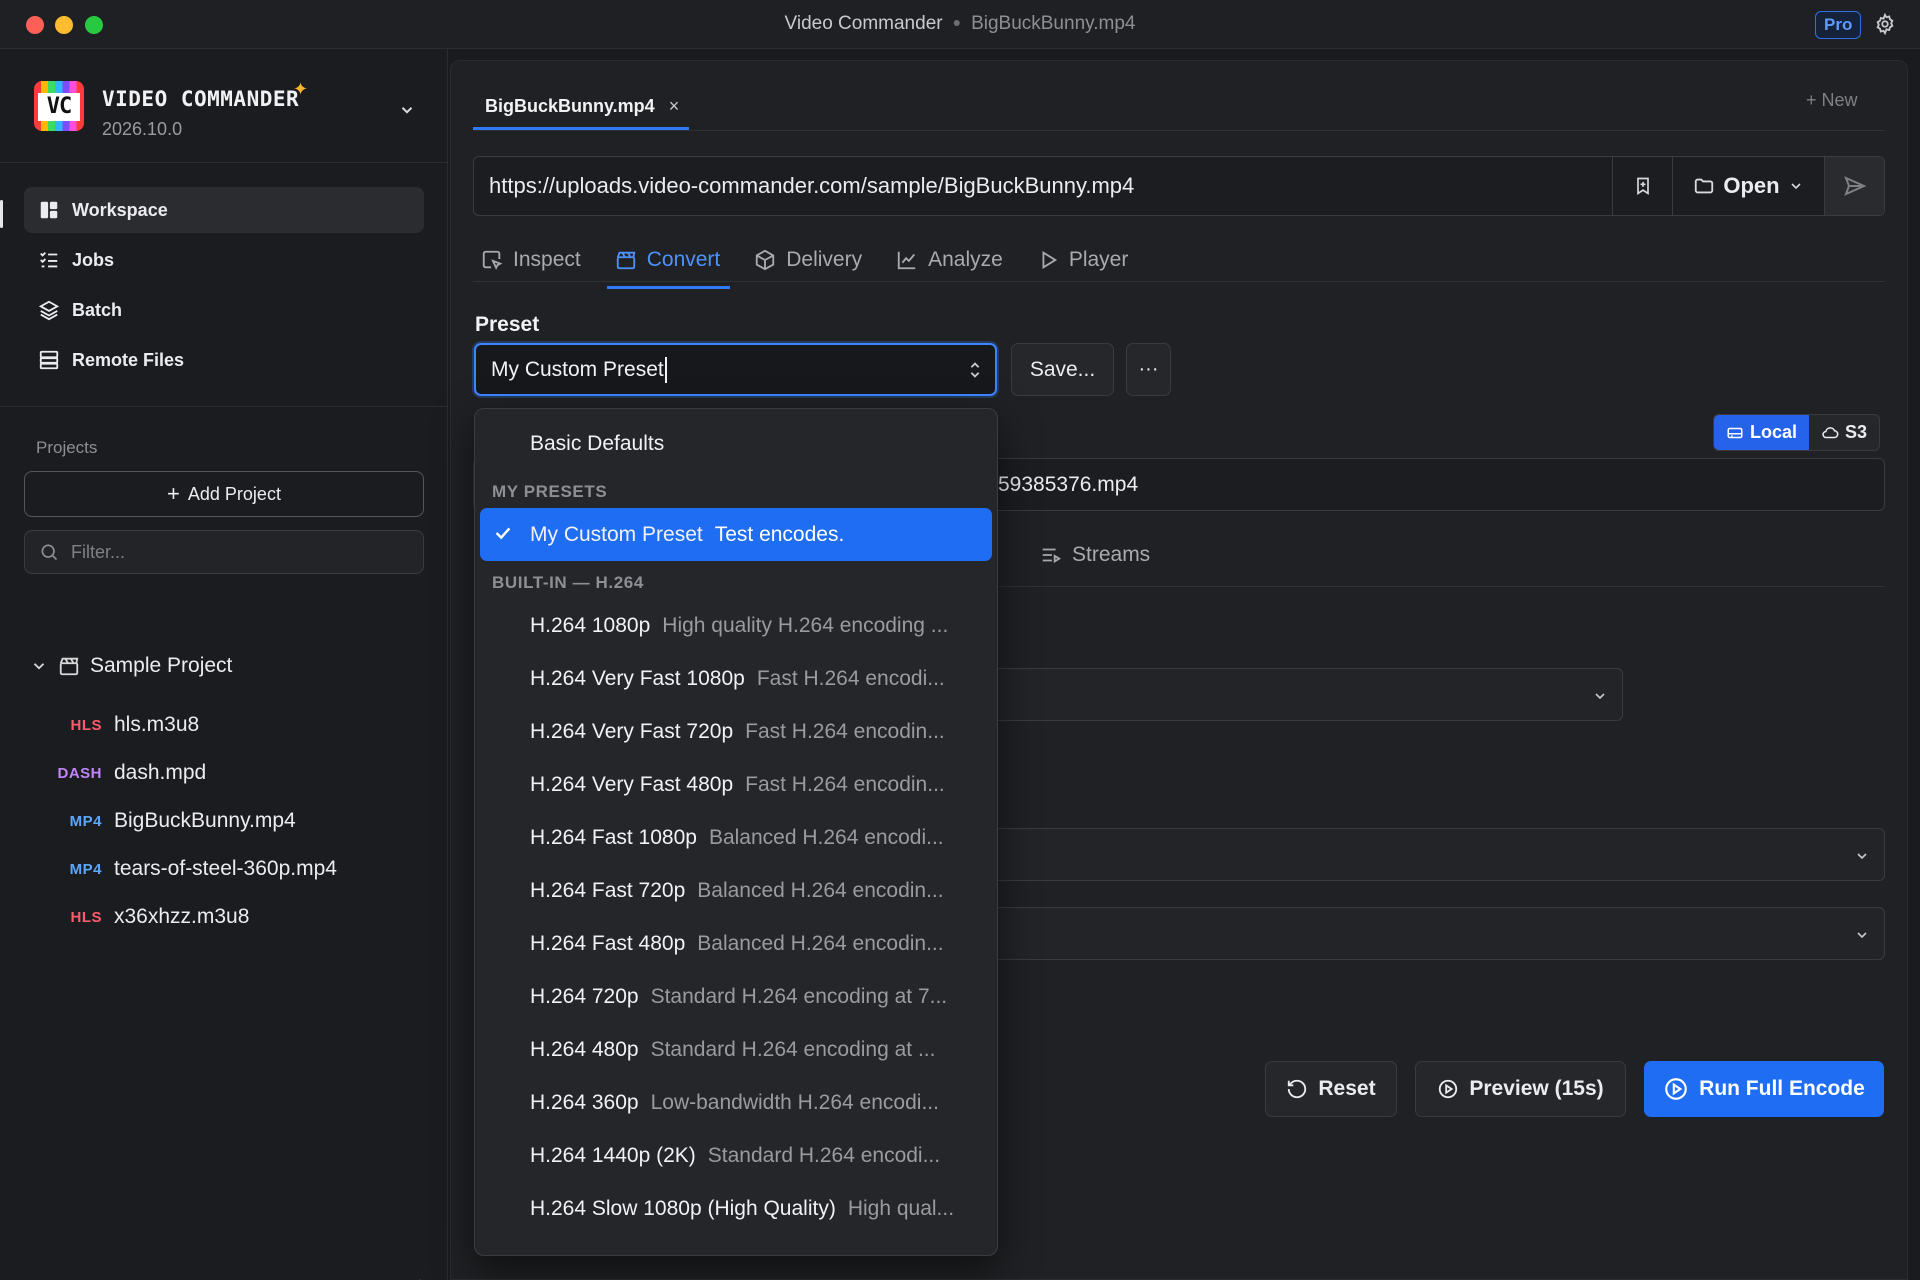  I want to click on codec-select, so click(1302, 694).